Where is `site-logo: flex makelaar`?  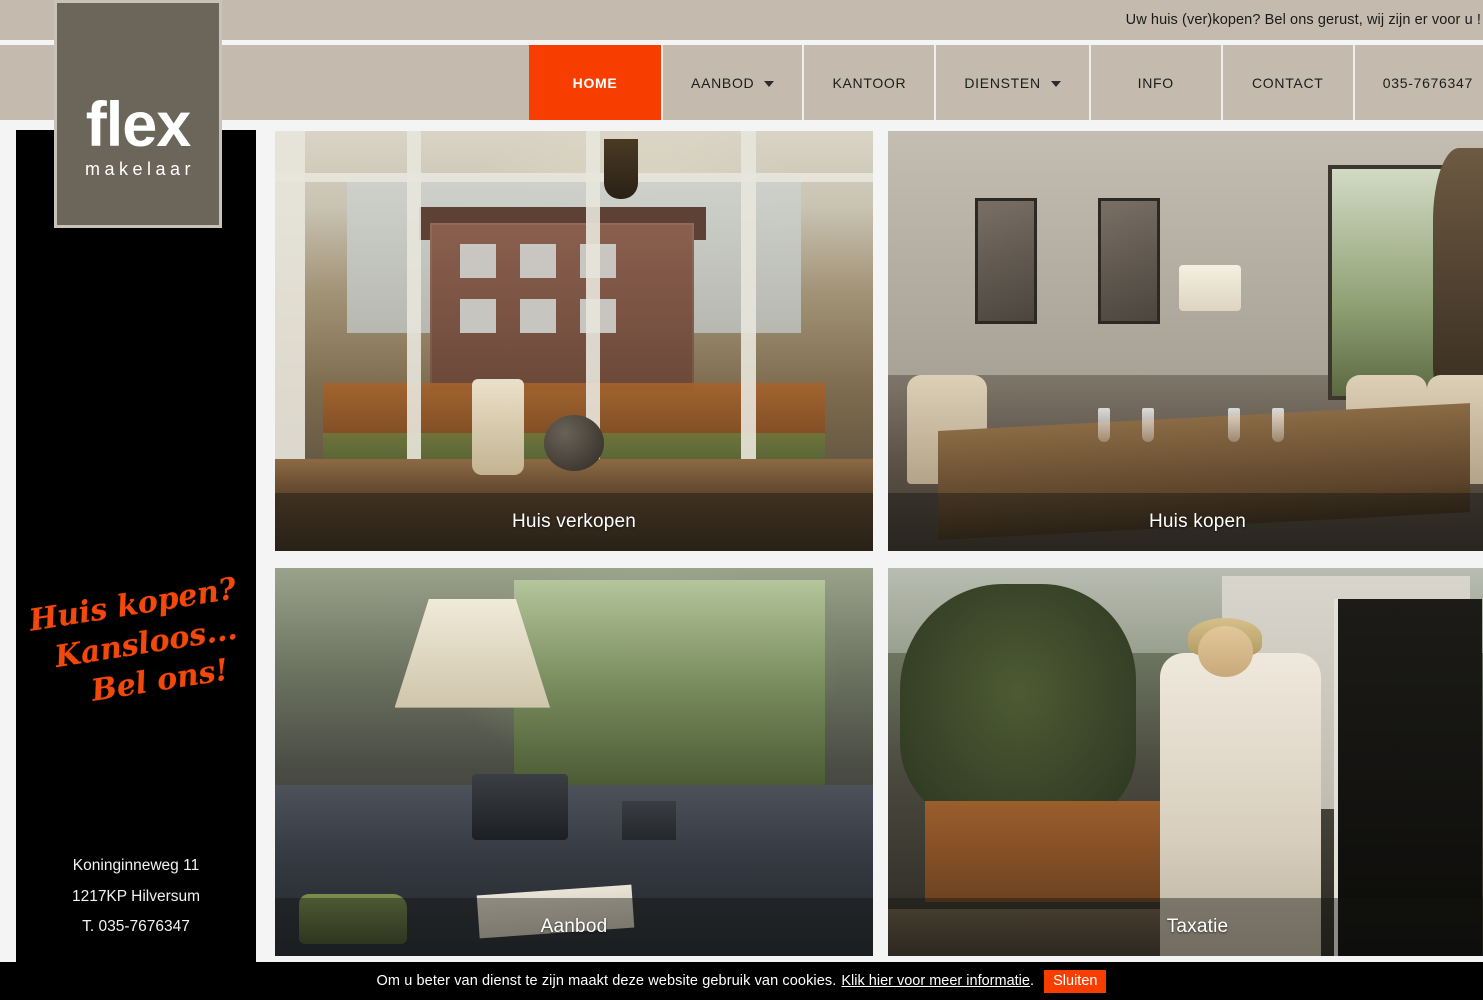 site-logo: flex makelaar is located at coordinates (138, 114).